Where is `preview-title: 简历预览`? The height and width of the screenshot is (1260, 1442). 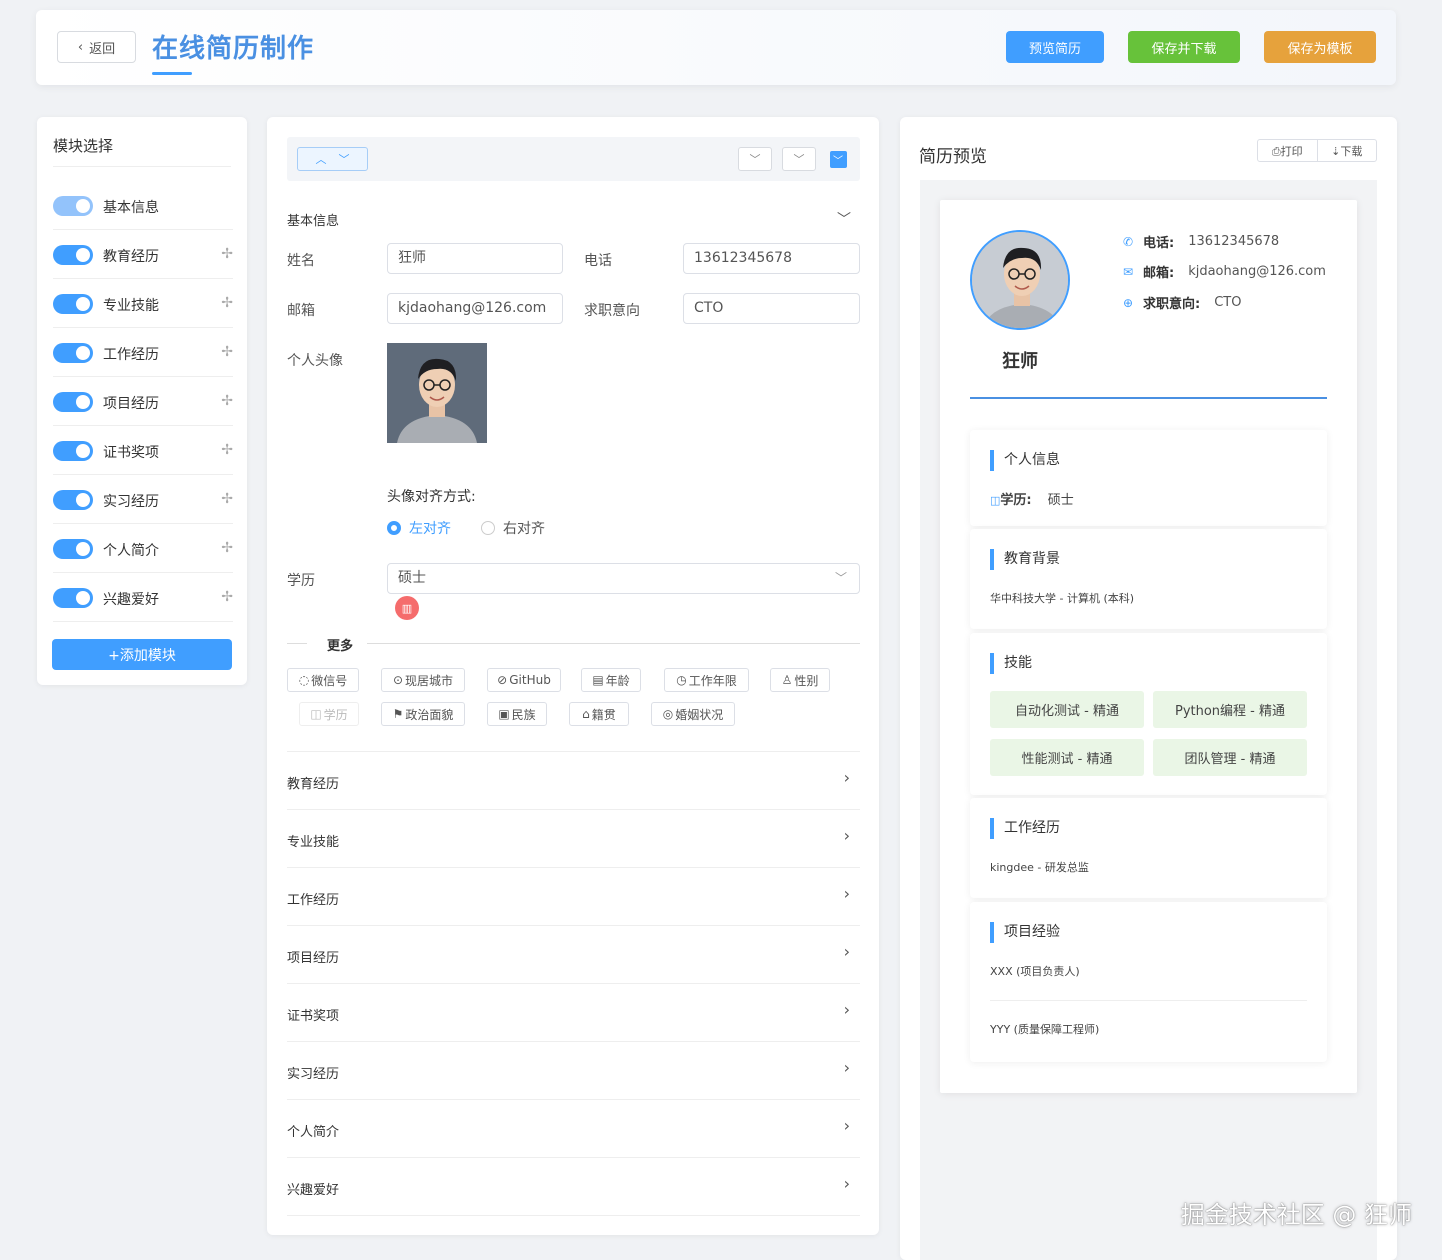 preview-title: 简历预览 is located at coordinates (953, 157).